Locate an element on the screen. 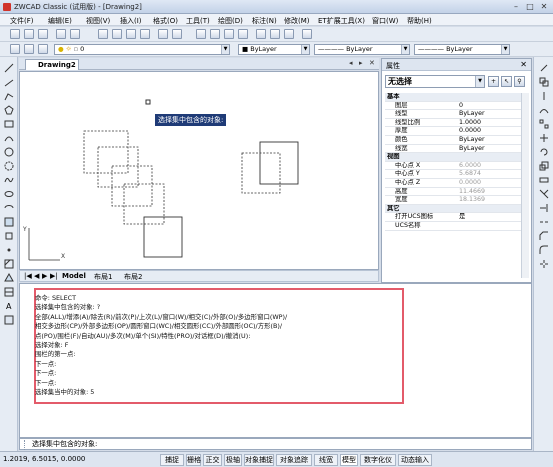 This screenshot has height=467, width=553. tab-drawing2: Drawing2 is located at coordinates (52, 64).